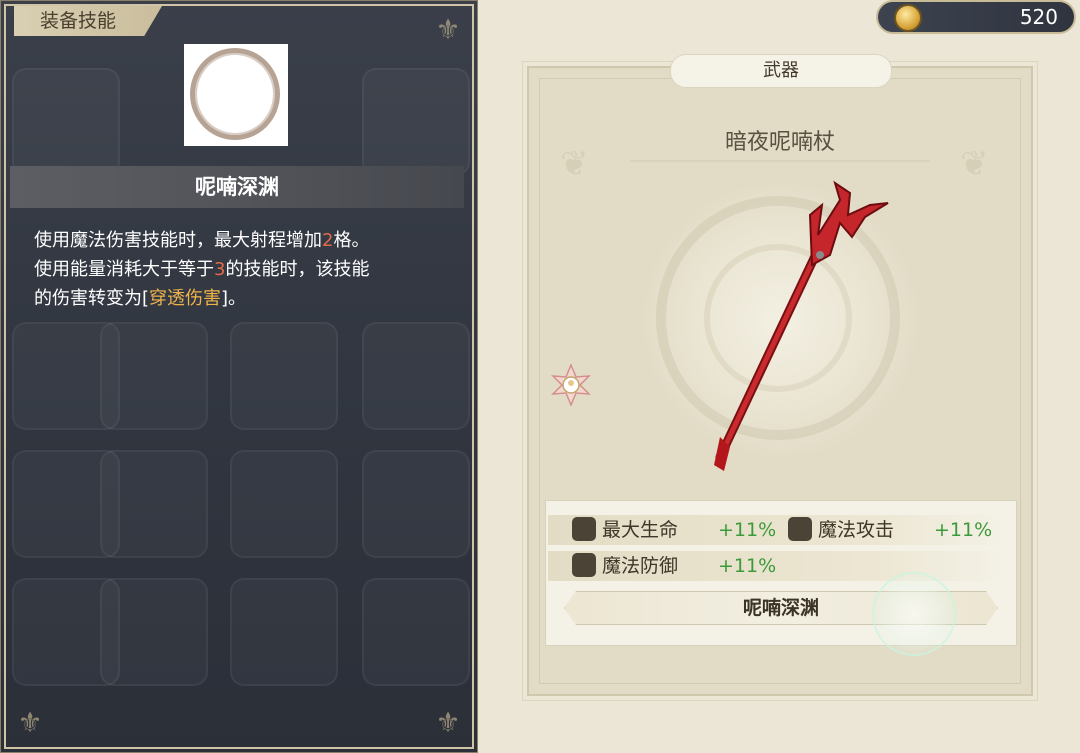 The height and width of the screenshot is (753, 1080). Describe the element at coordinates (779, 142) in the screenshot. I see `equipment-name: 暗夜呢喃杖` at that location.